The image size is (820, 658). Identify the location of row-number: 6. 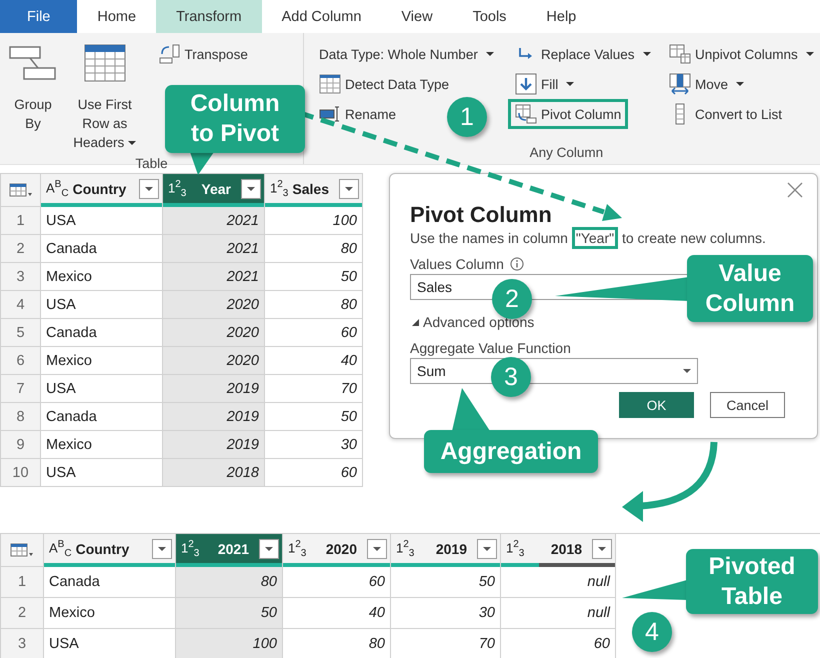
(21, 361).